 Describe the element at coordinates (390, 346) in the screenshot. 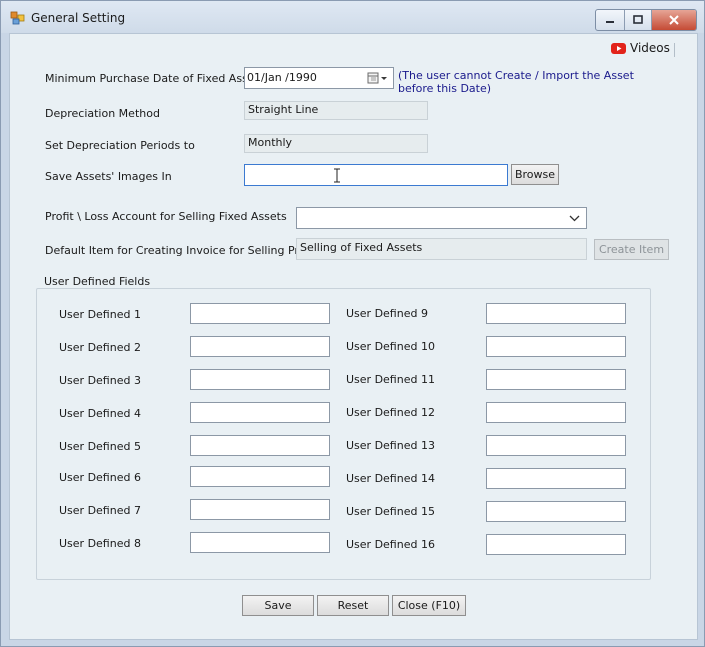

I see `user-defined-label: User Defined 10` at that location.